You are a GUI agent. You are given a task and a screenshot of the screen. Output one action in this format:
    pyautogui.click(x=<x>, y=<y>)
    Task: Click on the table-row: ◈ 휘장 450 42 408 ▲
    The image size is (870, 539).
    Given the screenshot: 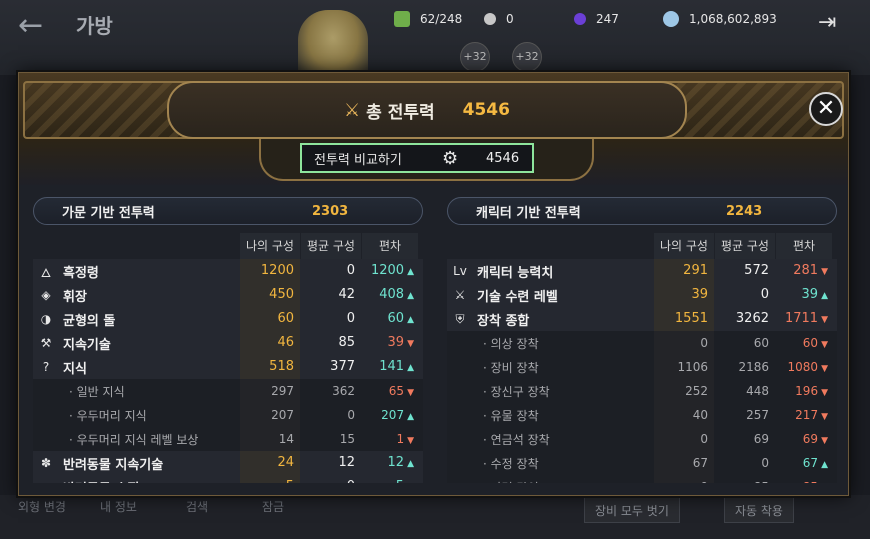 What is the action you would take?
    pyautogui.click(x=228, y=295)
    